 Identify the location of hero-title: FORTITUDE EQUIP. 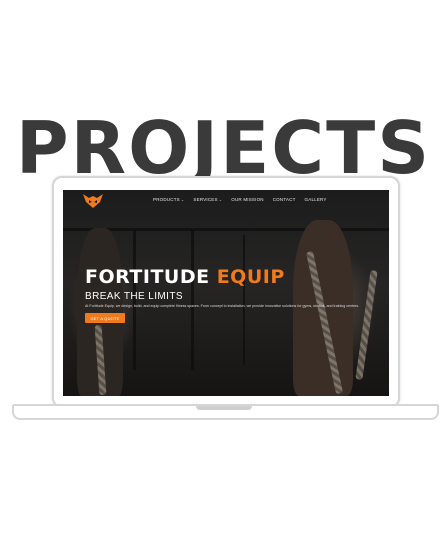
(185, 277).